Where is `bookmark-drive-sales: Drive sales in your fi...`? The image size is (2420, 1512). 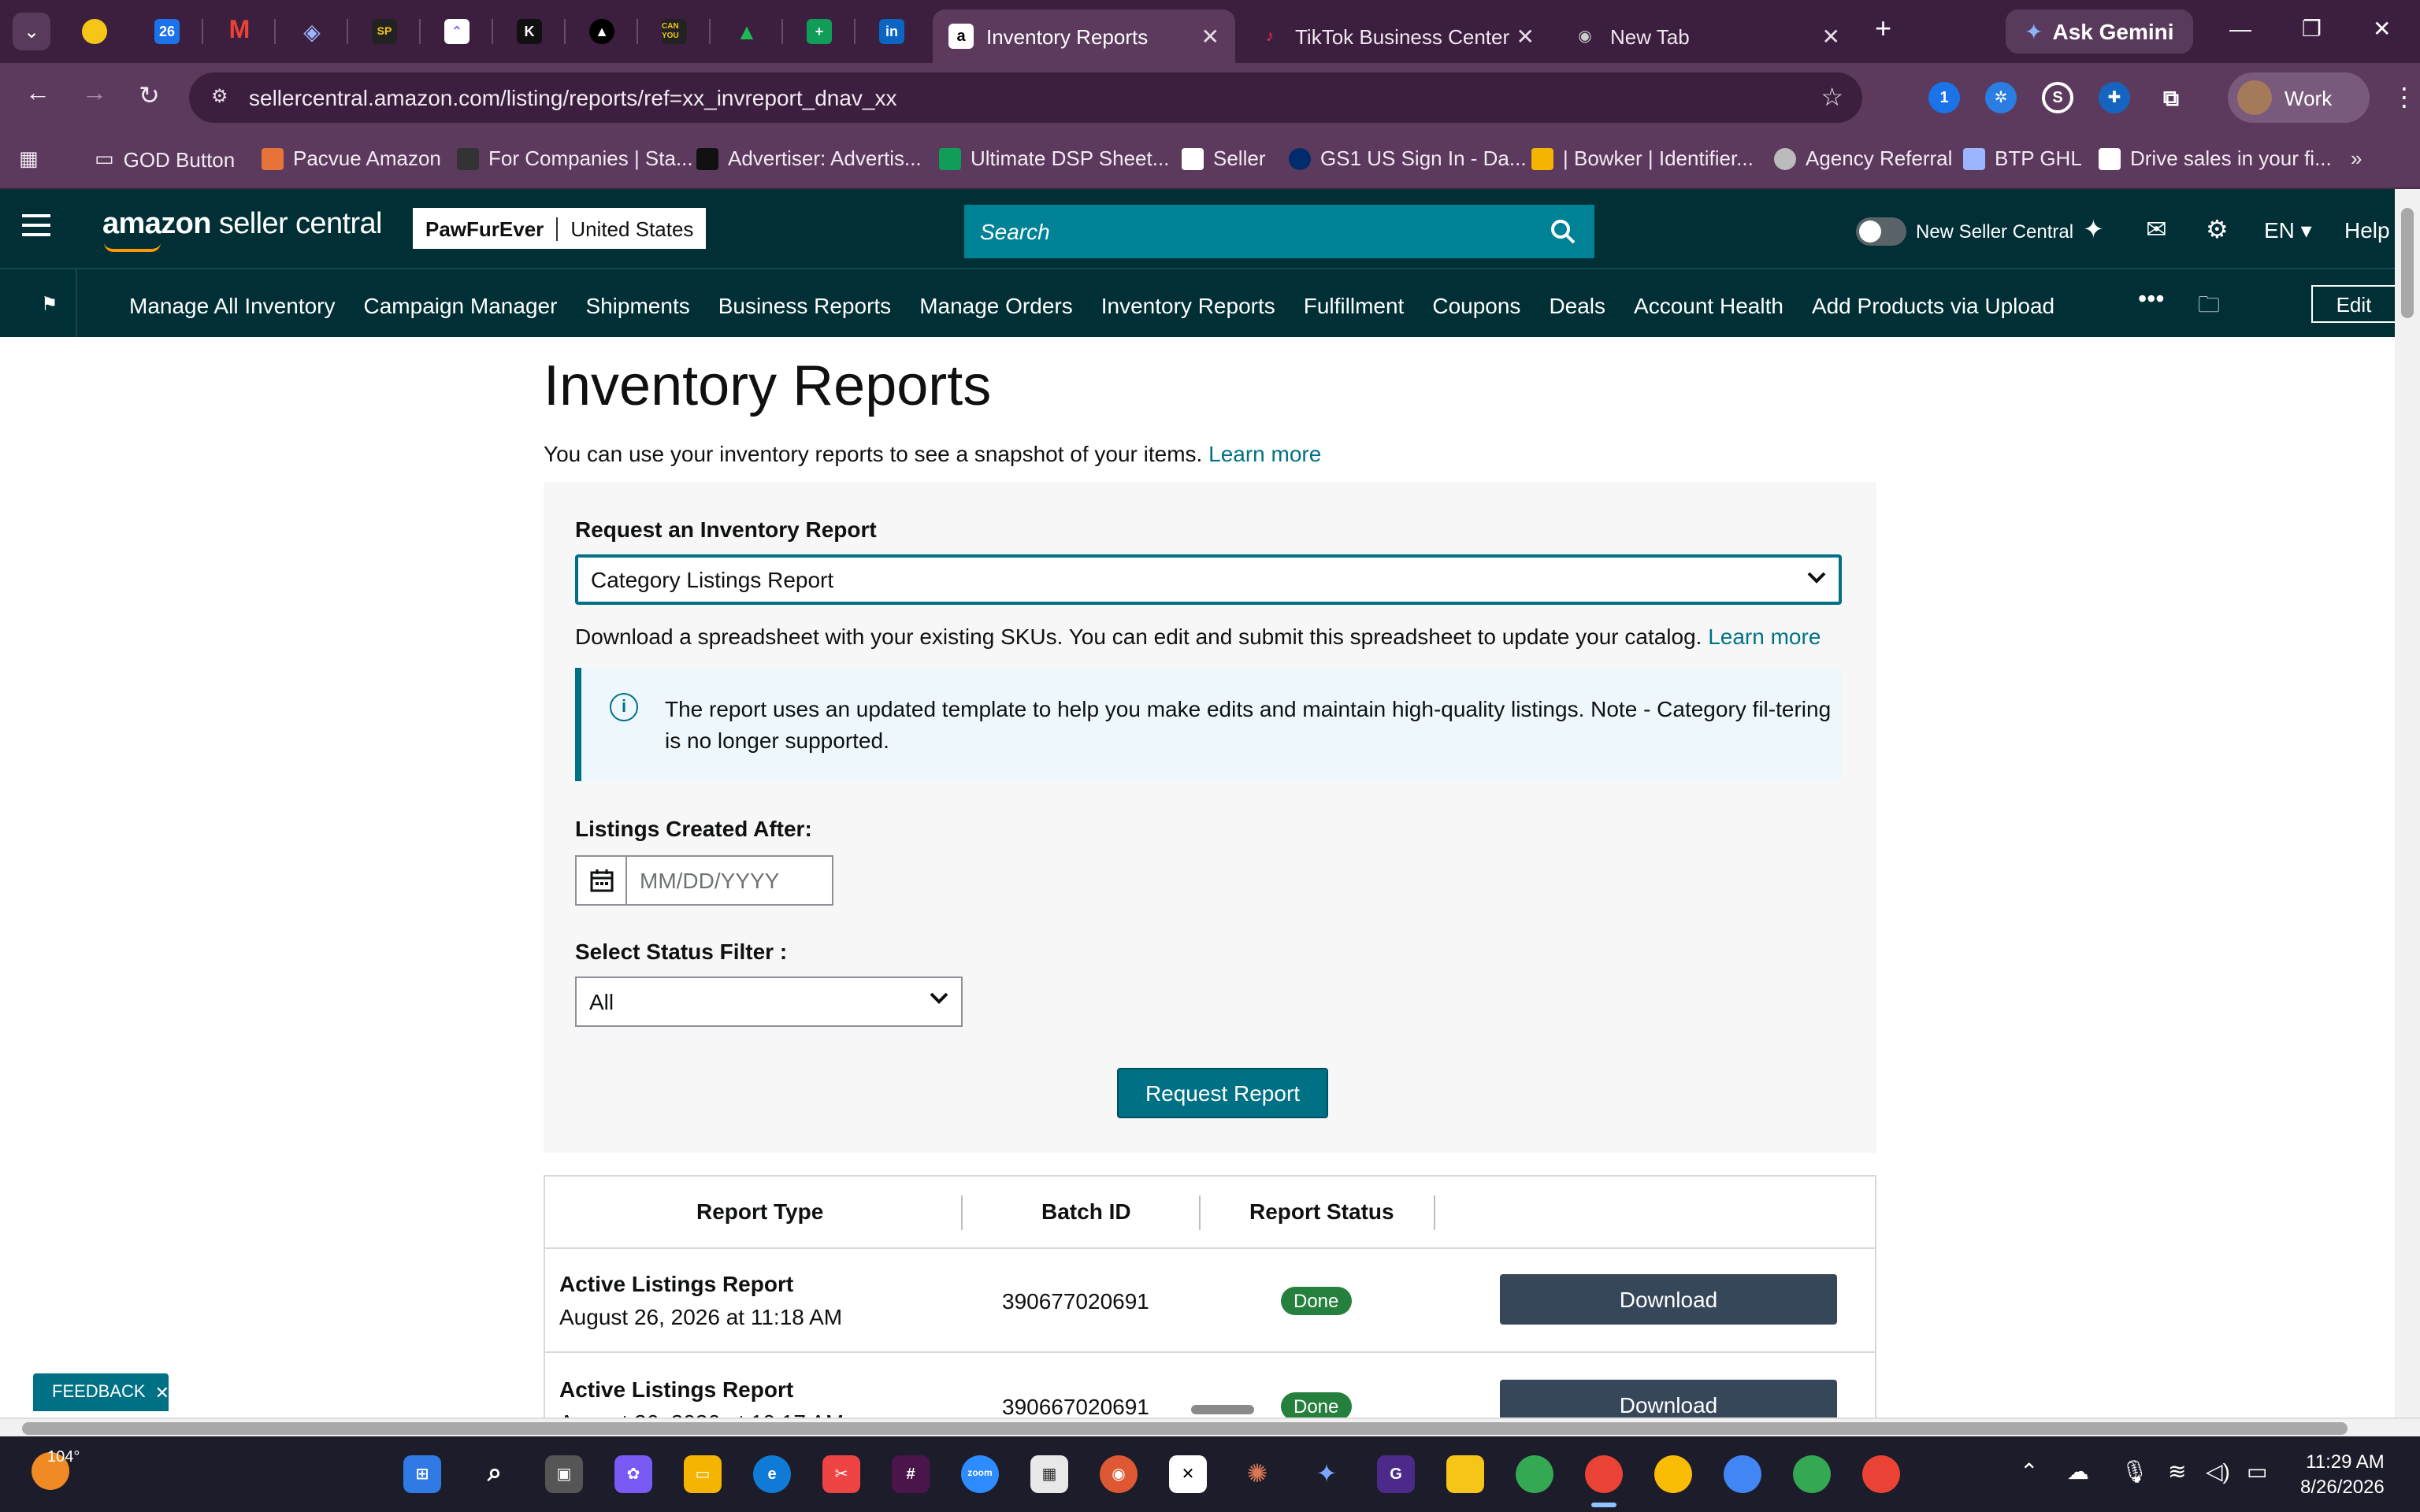
bookmark-drive-sales: Drive sales in your fi... is located at coordinates (2215, 158).